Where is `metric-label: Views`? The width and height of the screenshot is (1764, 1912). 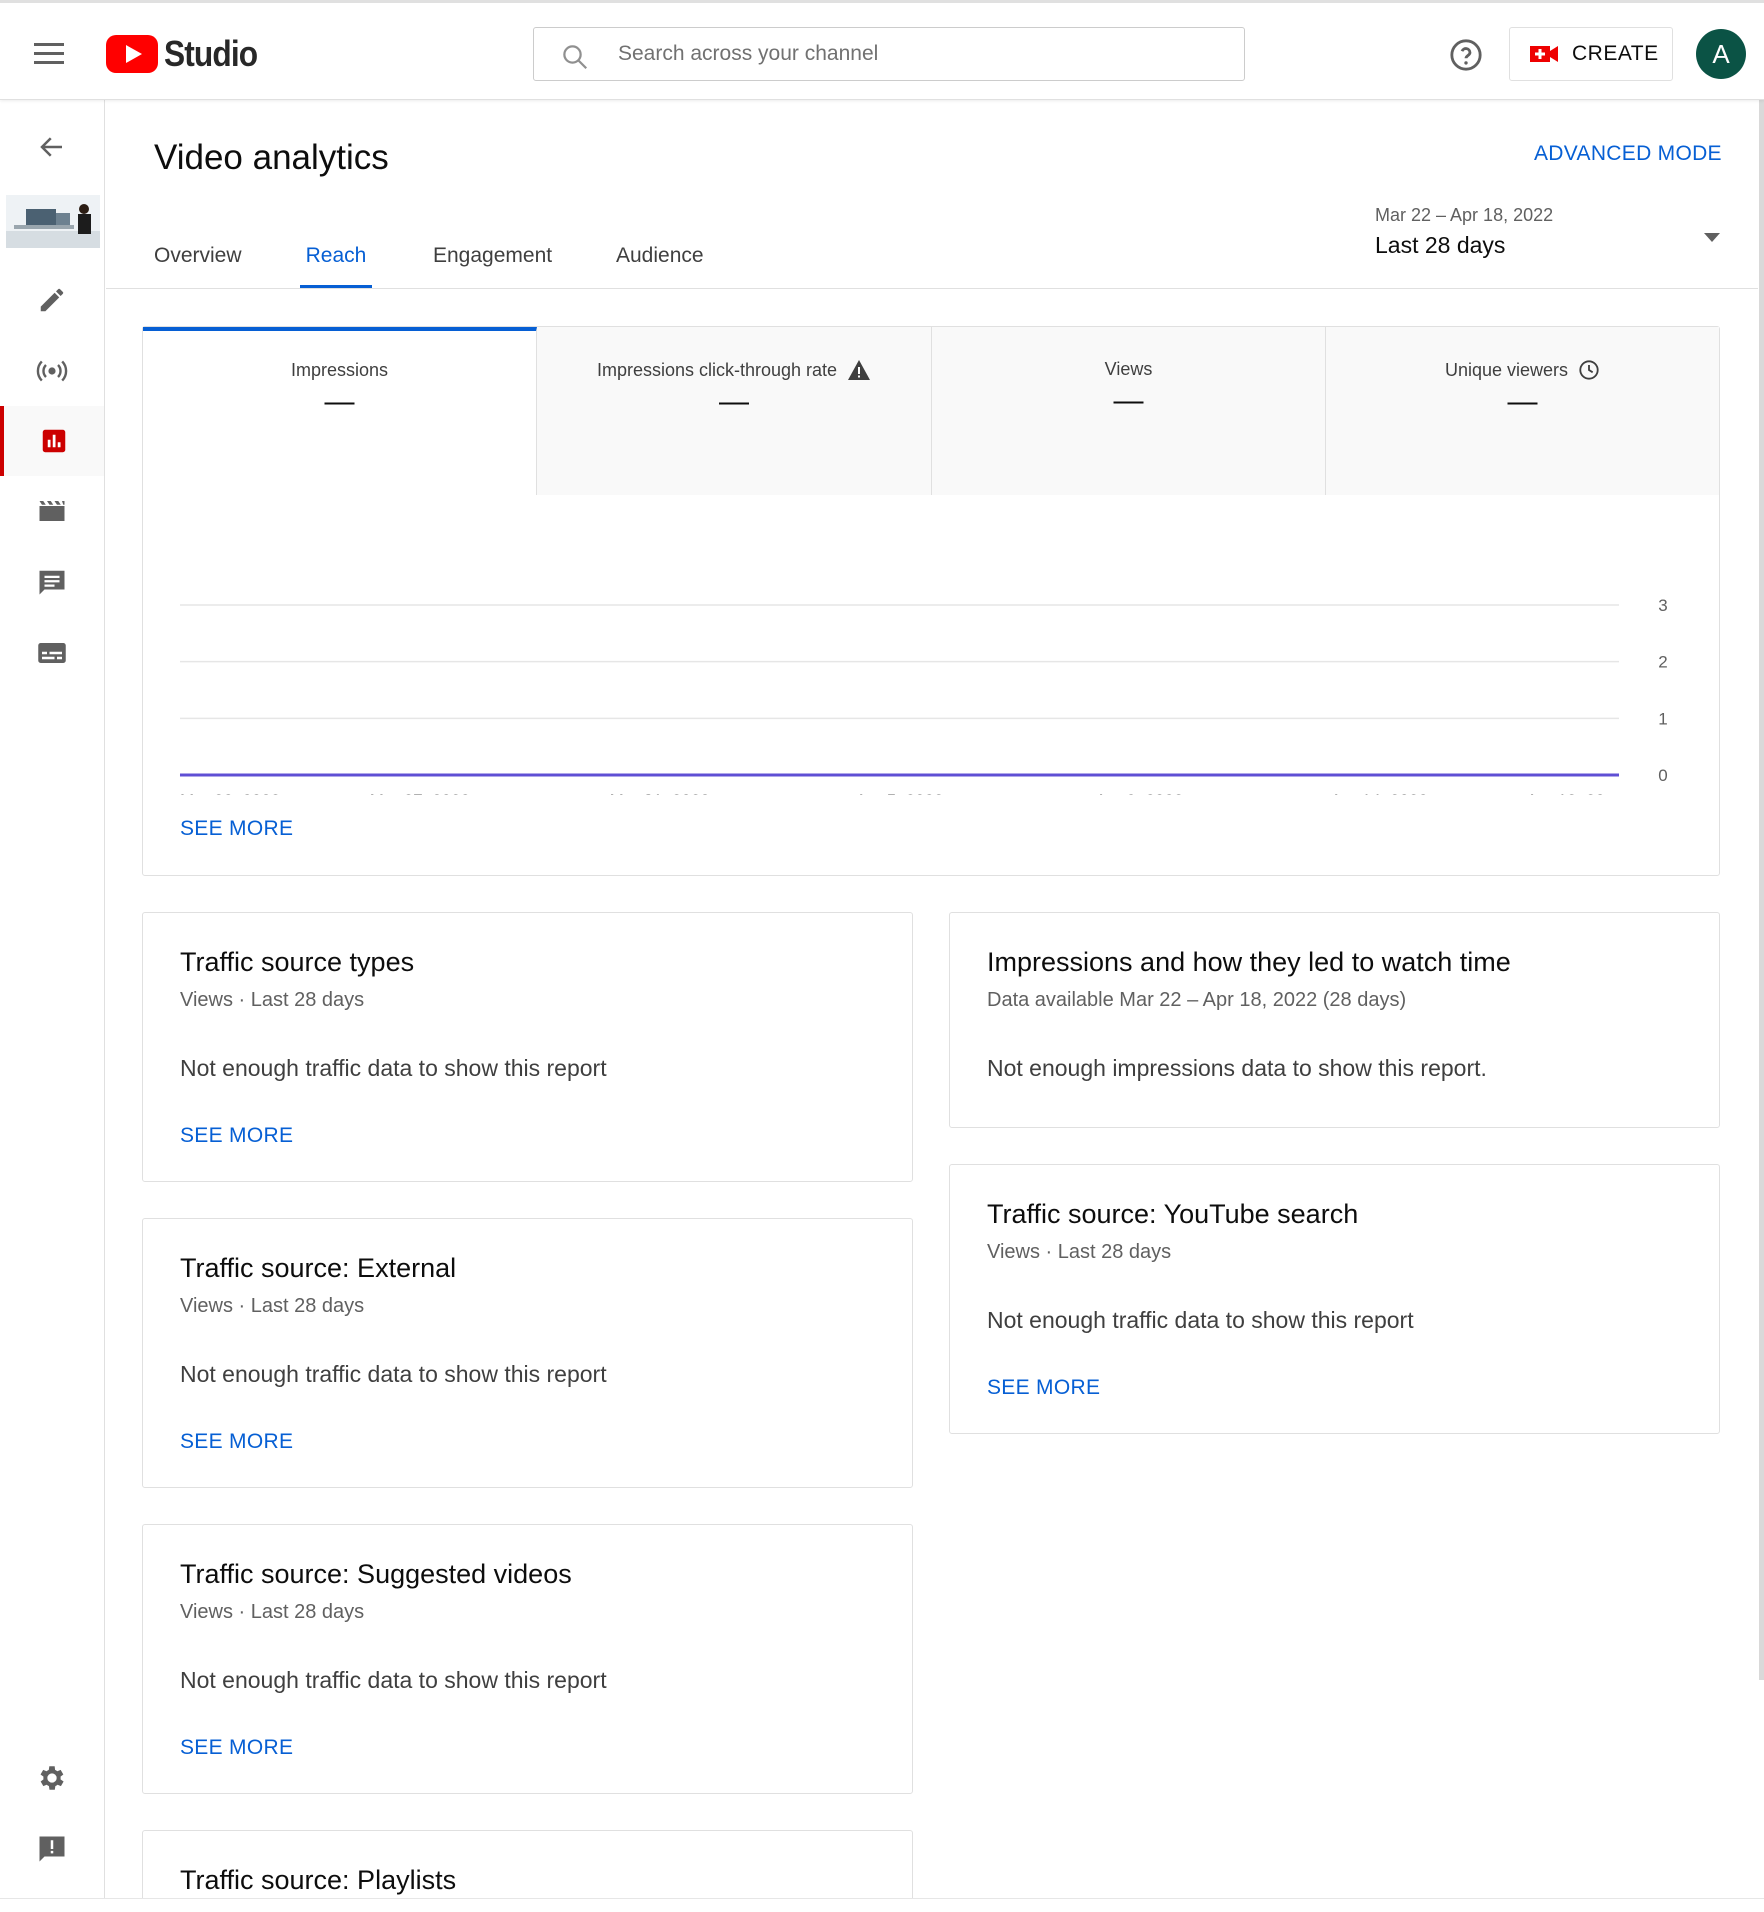 metric-label: Views is located at coordinates (1128, 369).